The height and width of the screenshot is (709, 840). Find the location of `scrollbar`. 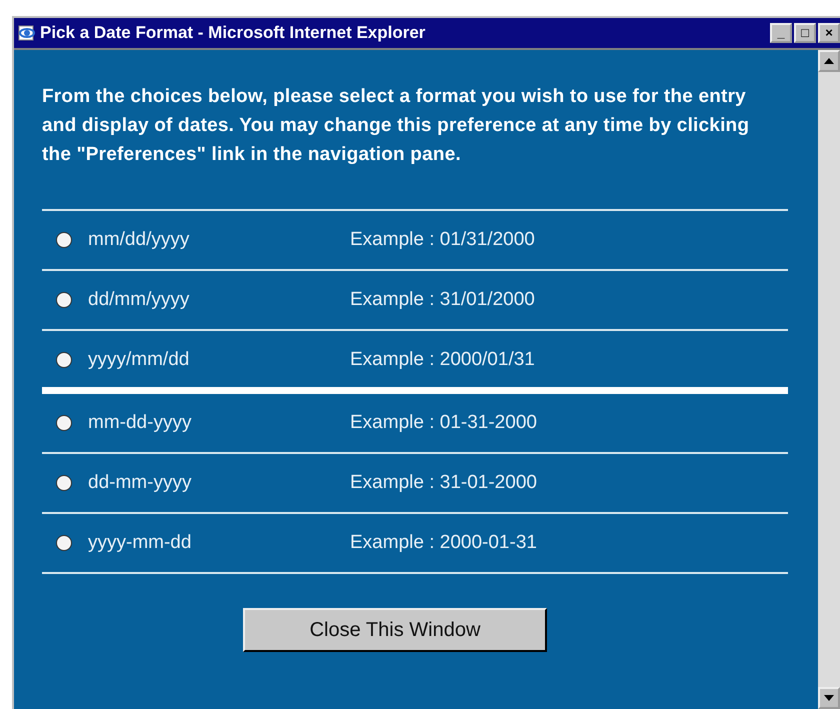

scrollbar is located at coordinates (829, 379).